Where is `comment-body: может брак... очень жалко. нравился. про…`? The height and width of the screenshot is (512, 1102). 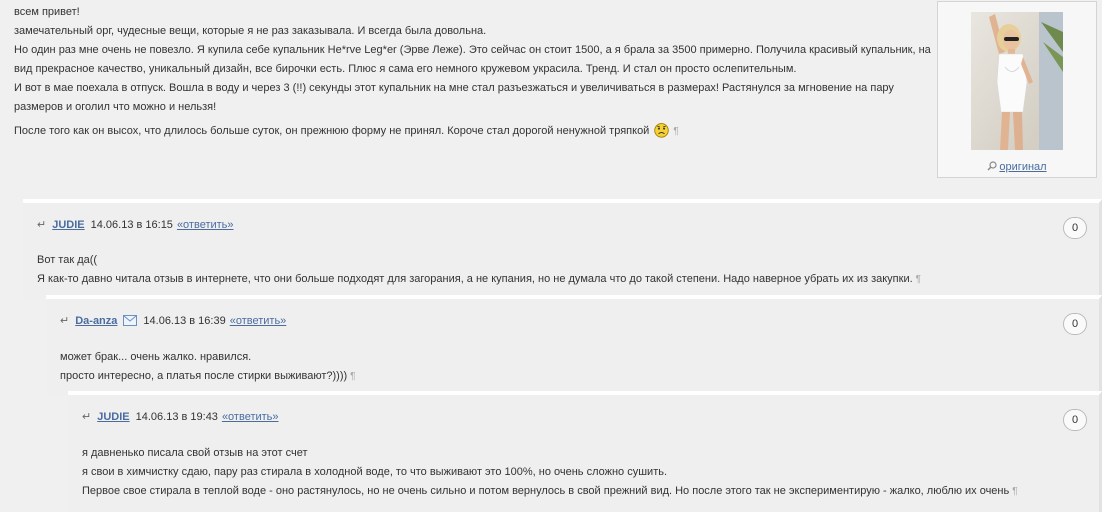
comment-body: может брак... очень жалко. нравился. про… is located at coordinates (208, 367).